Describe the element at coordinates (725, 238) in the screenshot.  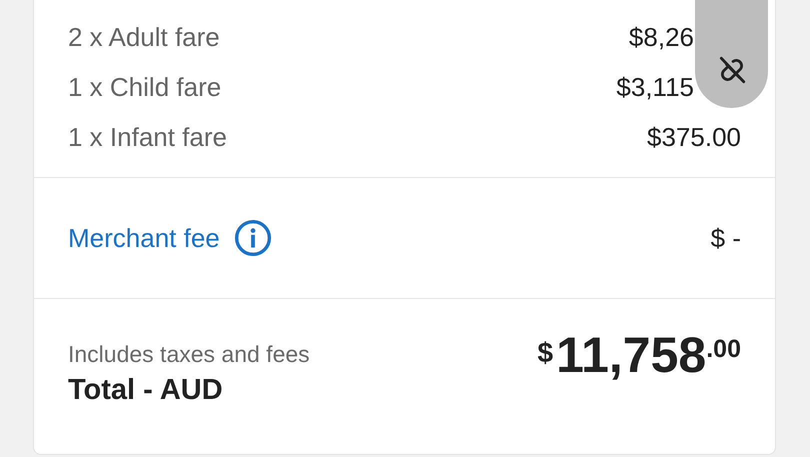
I see `merchant-fee-amount: $ -` at that location.